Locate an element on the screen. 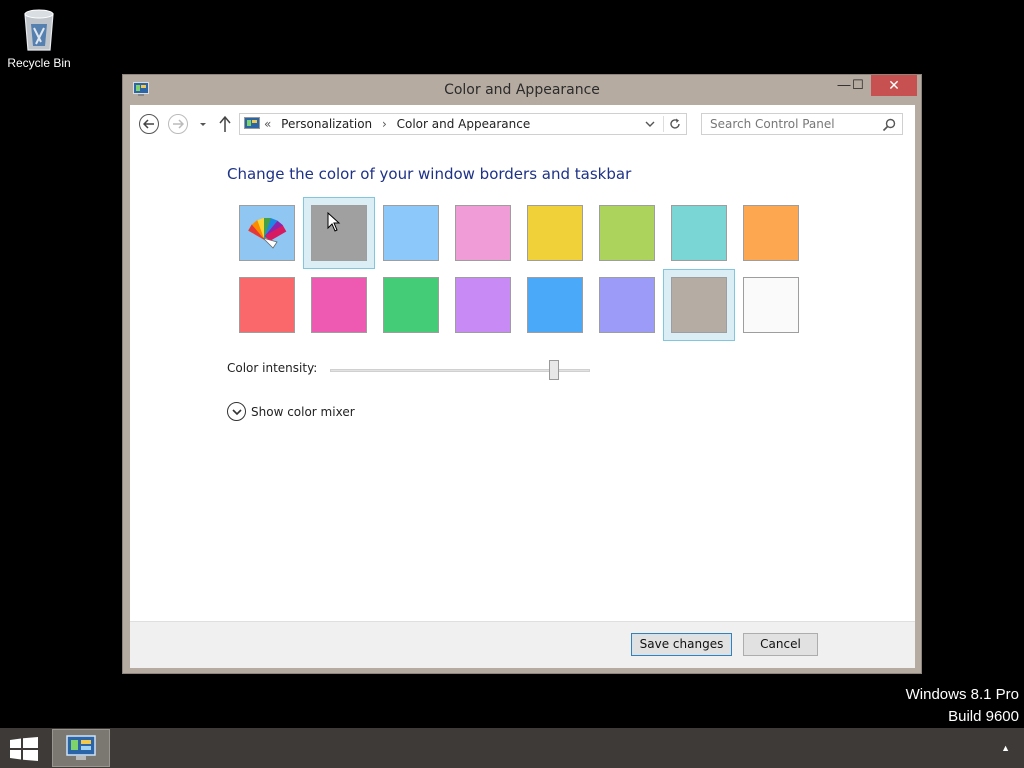 The width and height of the screenshot is (1024, 768). taskbar-control-panel-button is located at coordinates (81, 748).